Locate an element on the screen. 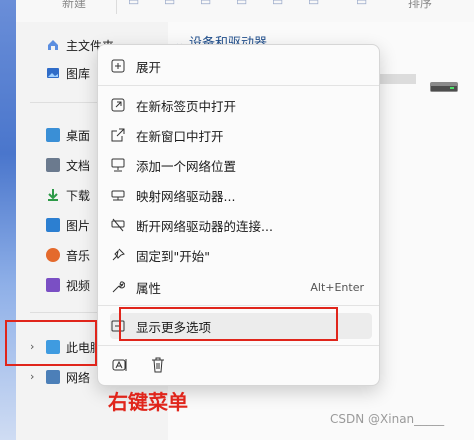  copy-icon: ▭ is located at coordinates (169, 4).